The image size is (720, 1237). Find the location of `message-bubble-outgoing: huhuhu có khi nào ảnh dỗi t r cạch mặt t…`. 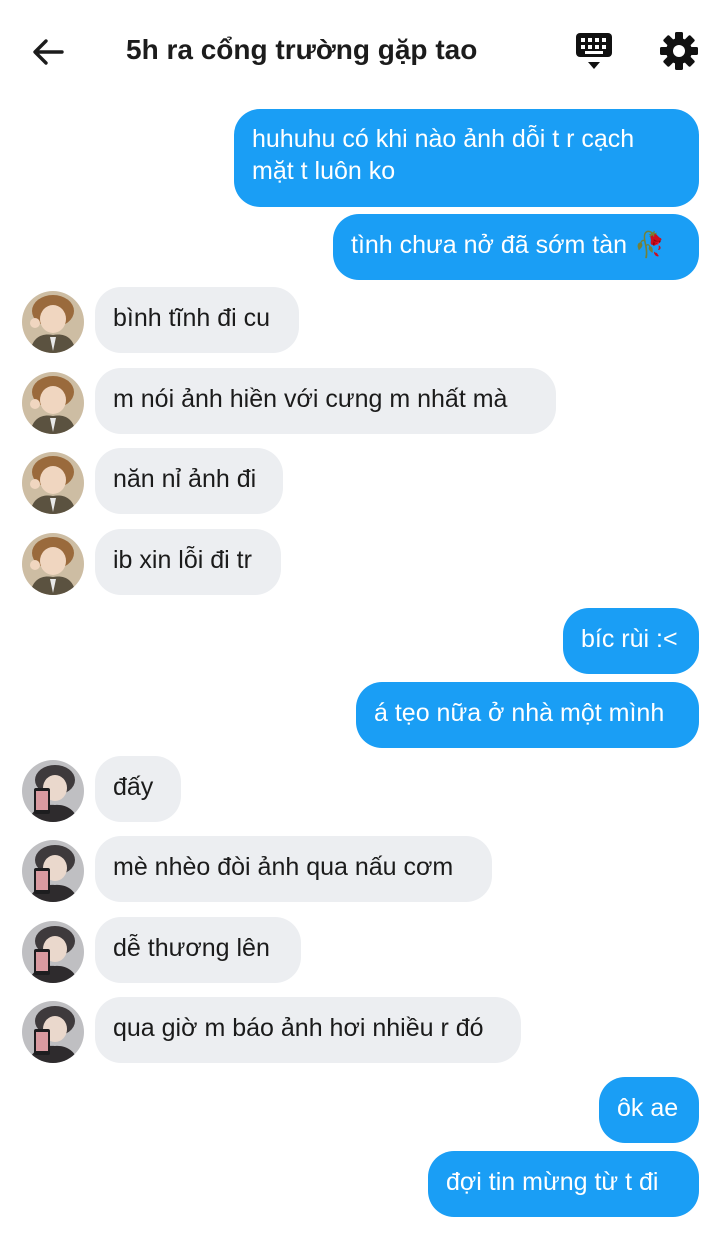

message-bubble-outgoing: huhuhu có khi nào ảnh dỗi t r cạch mặt t… is located at coordinates (466, 158).